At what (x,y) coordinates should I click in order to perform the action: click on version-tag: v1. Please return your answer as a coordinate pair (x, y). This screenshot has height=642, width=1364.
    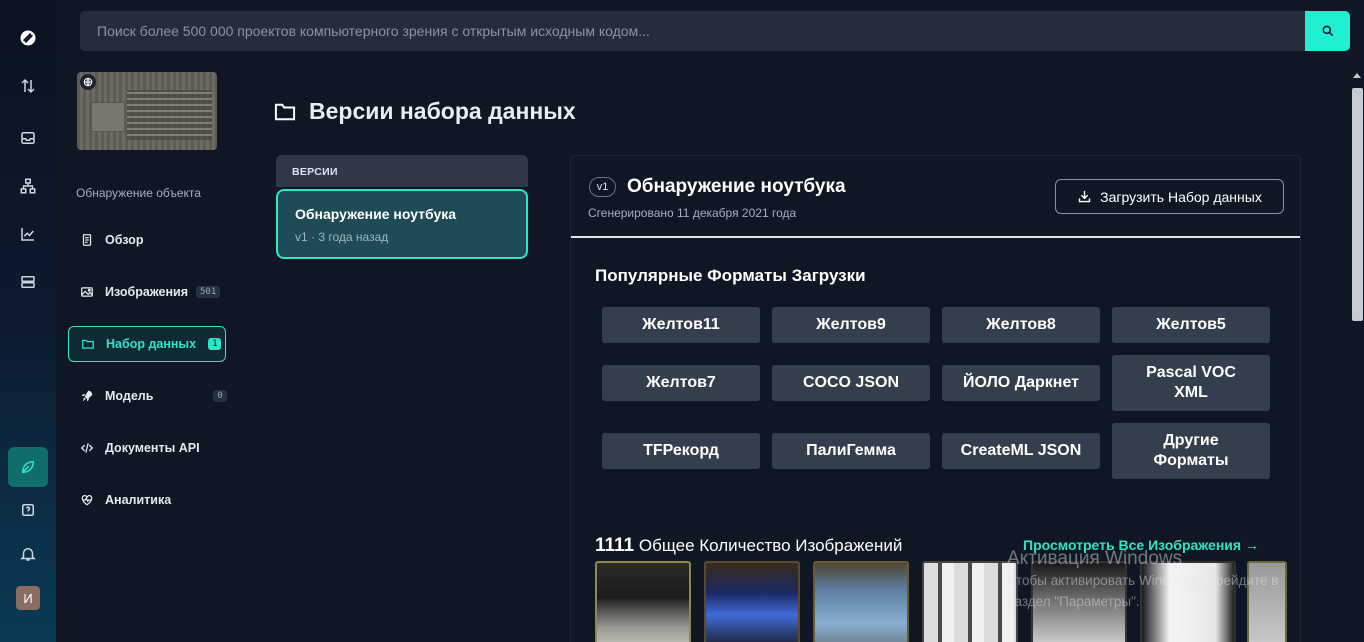
    Looking at the image, I should click on (301, 237).